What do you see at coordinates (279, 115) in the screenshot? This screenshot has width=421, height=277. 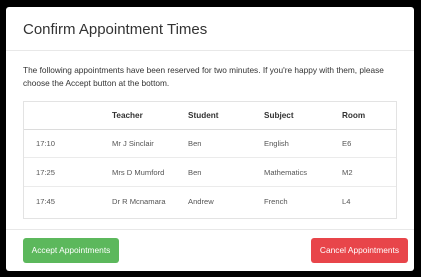 I see `header-subject: Subject` at bounding box center [279, 115].